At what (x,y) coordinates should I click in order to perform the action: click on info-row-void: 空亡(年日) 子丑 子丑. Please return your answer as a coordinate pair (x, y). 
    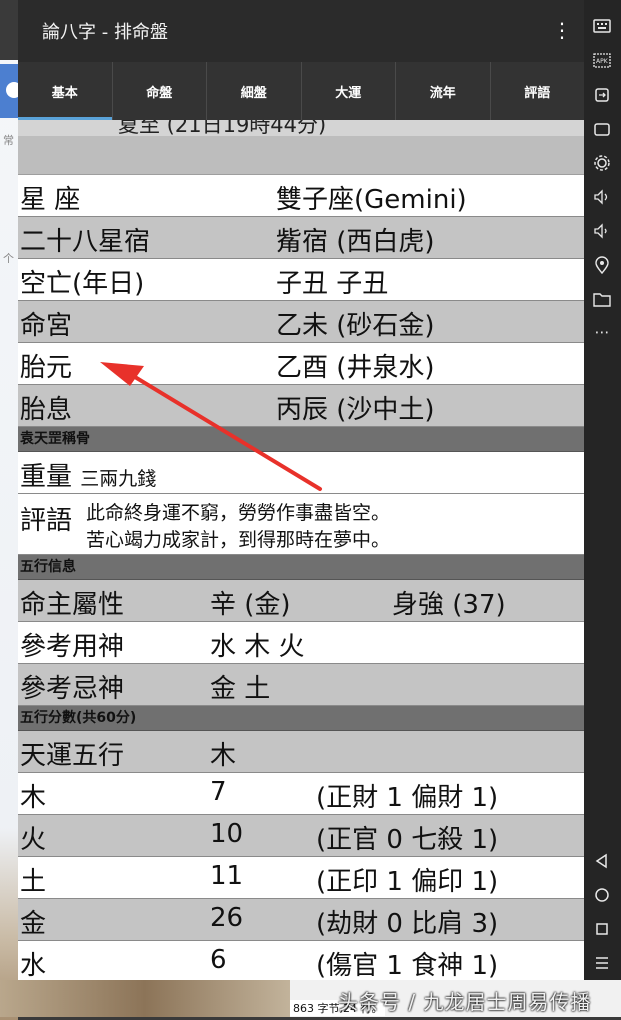
    Looking at the image, I should click on (301, 280).